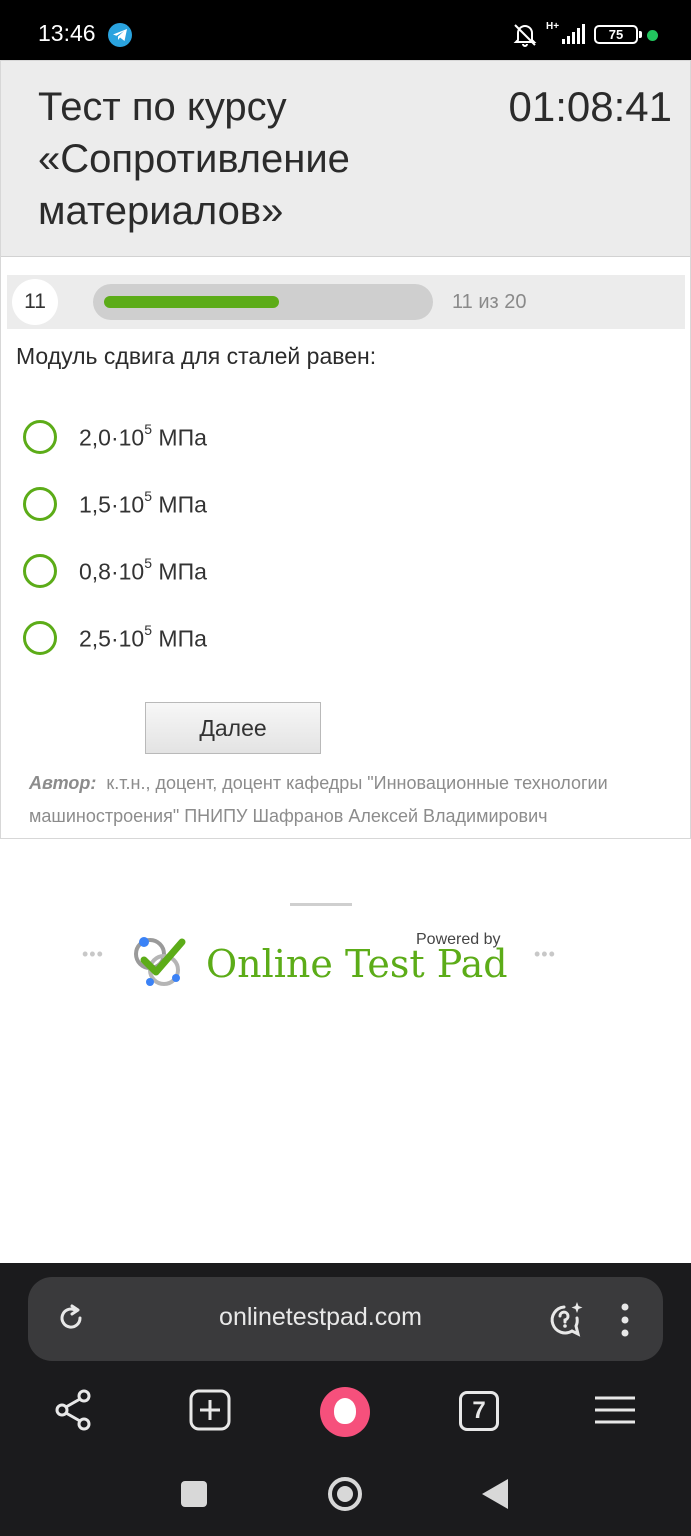  I want to click on menu-icon, so click(615, 1412).